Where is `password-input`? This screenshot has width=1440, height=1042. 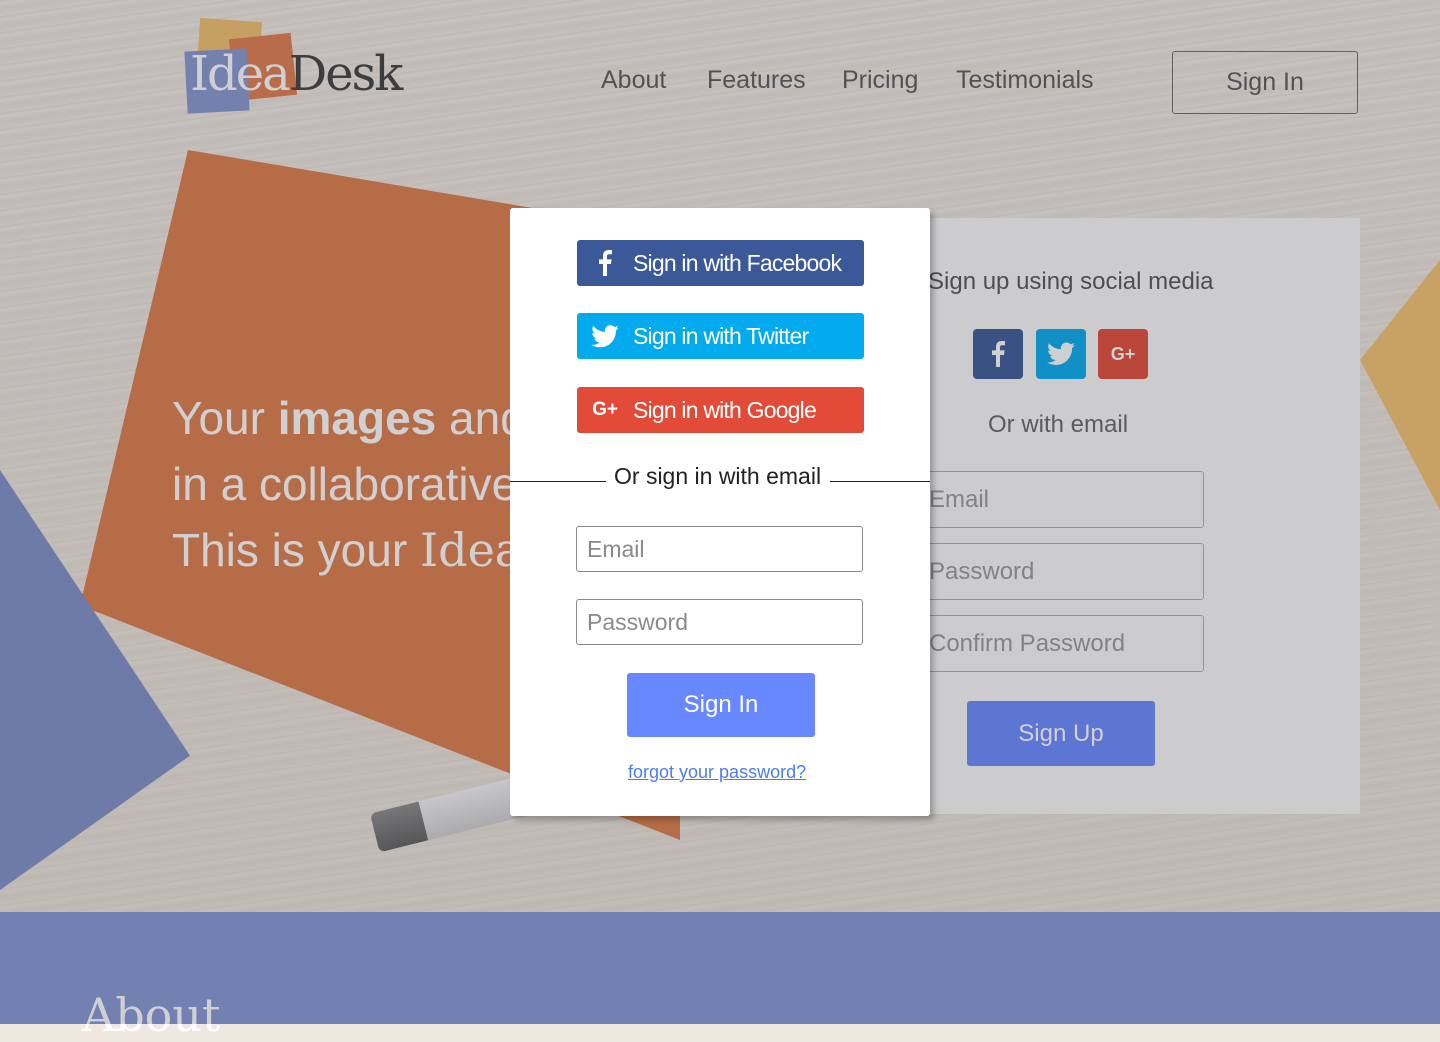 password-input is located at coordinates (719, 622).